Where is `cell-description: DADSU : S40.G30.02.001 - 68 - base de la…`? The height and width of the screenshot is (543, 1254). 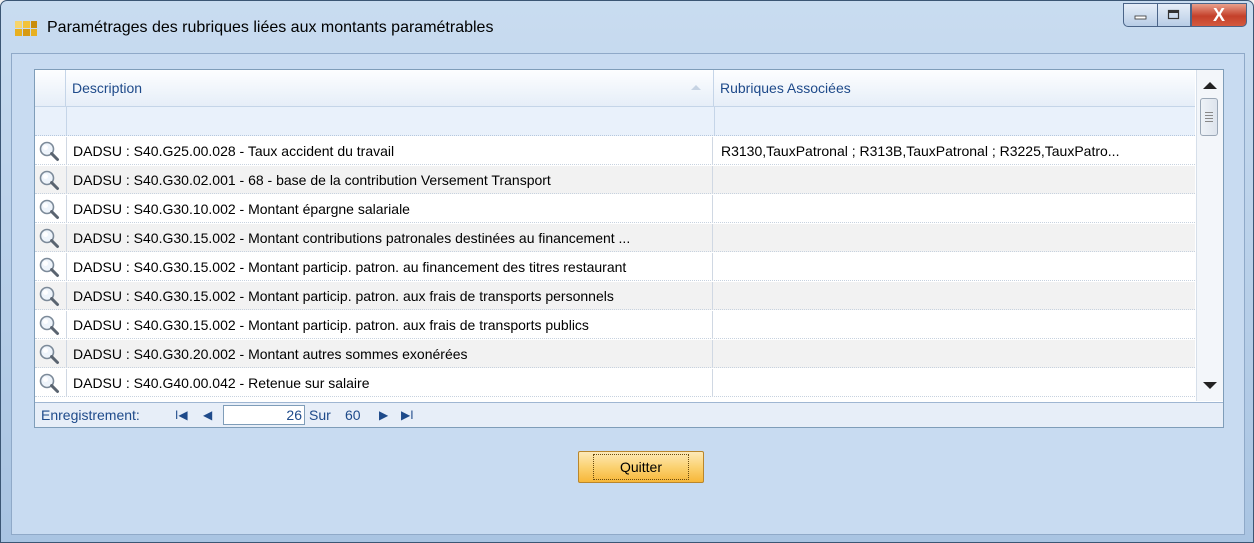
cell-description: DADSU : S40.G30.02.001 - 68 - base de la… is located at coordinates (393, 180).